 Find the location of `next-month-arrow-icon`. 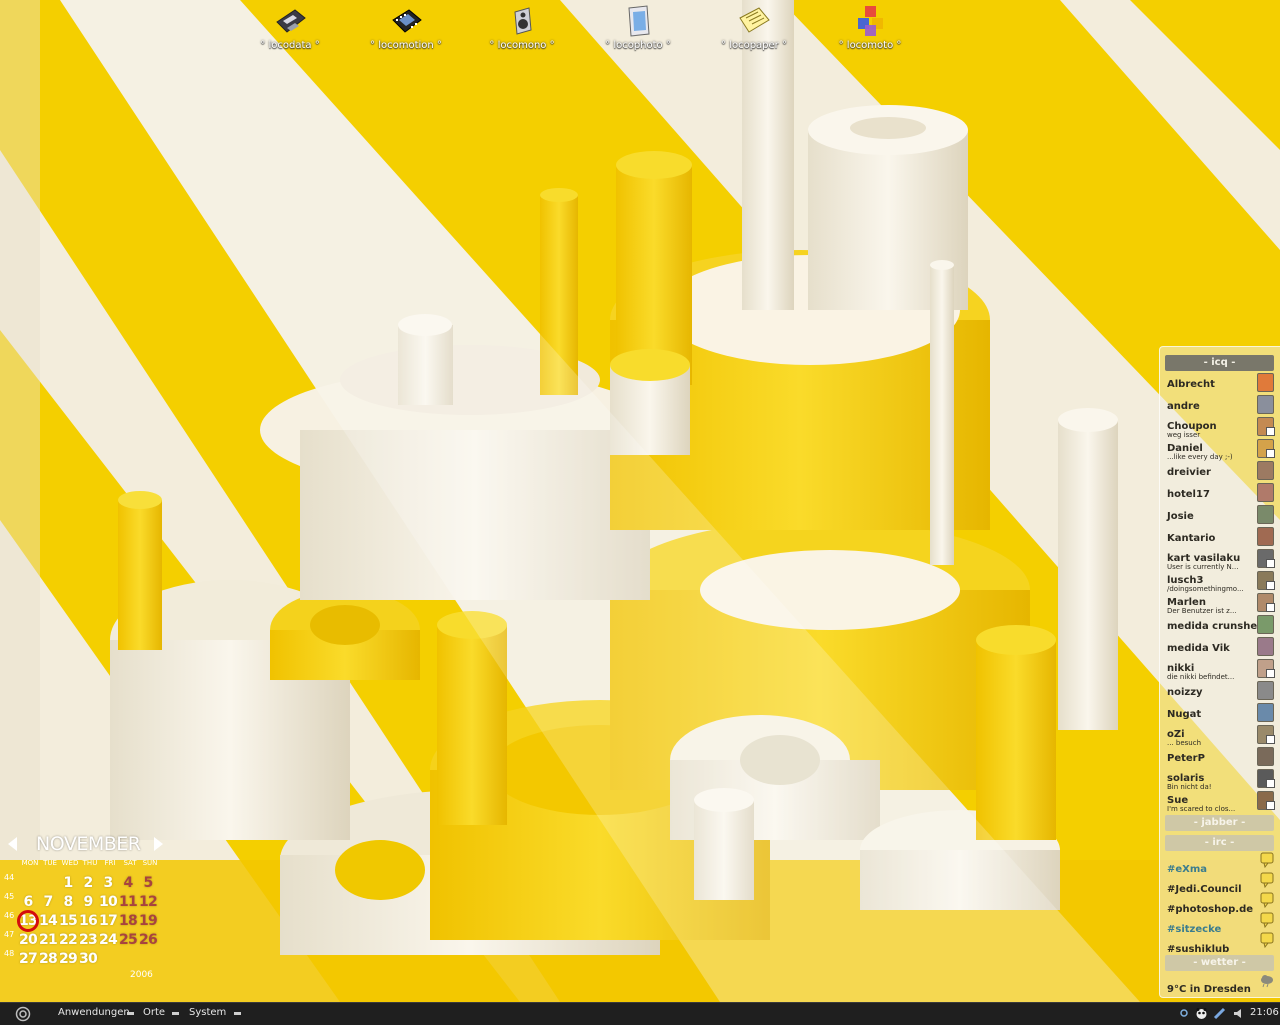

next-month-arrow-icon is located at coordinates (158, 844).